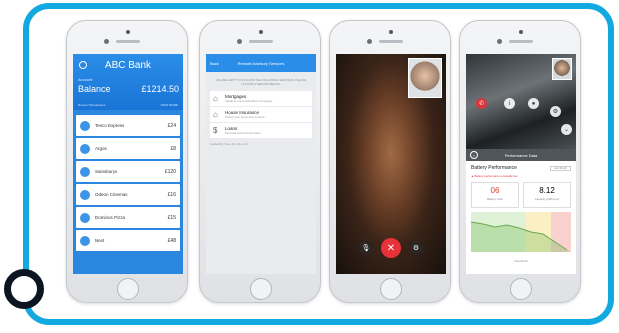 The height and width of the screenshot is (333, 619). Describe the element at coordinates (243, 133) in the screenshot. I see `service-desc: Personal and business loans` at that location.